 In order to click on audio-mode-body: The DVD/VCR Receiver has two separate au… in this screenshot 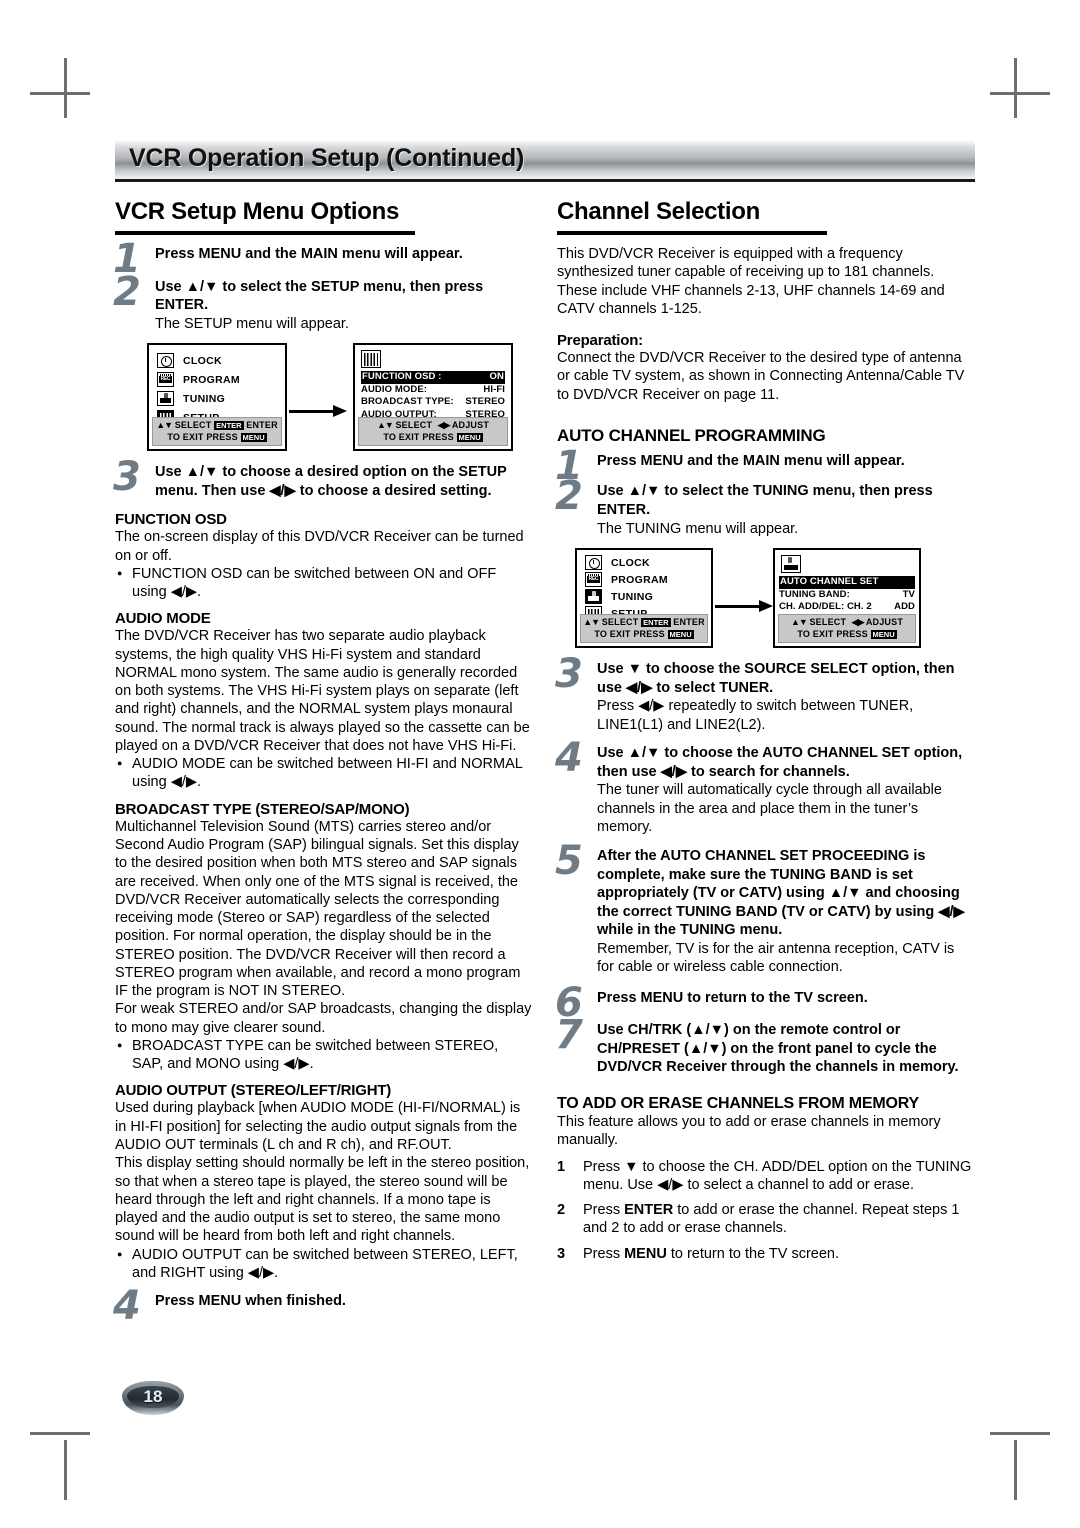, I will do `click(322, 691)`.